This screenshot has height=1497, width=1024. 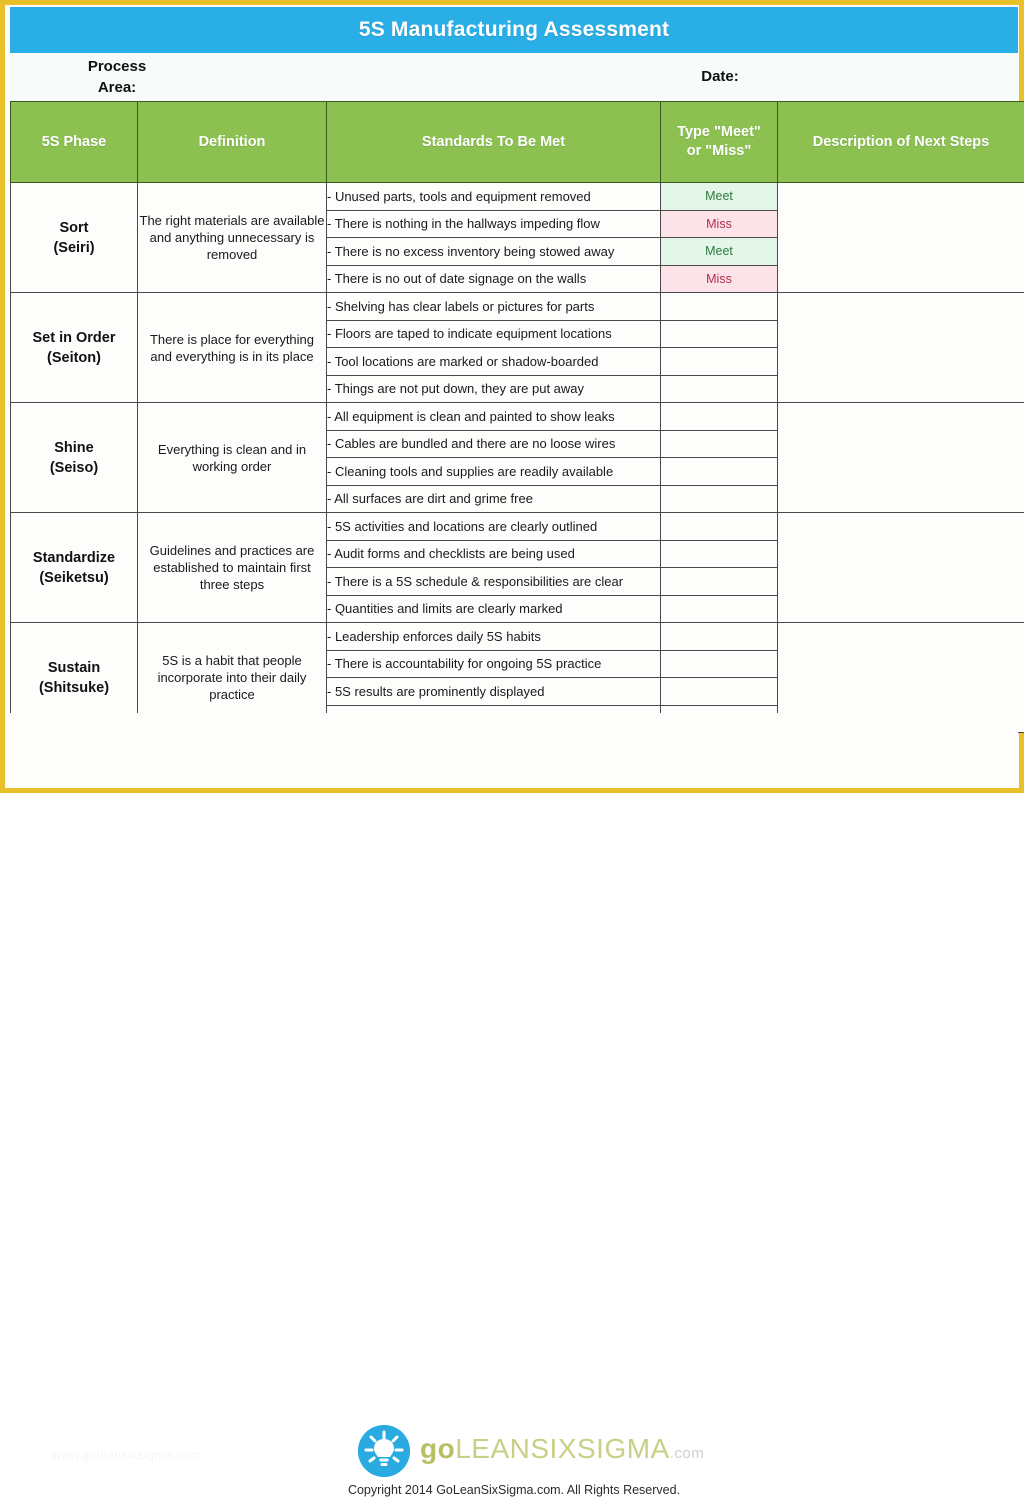 I want to click on title-bar: 5S Manufacturing Assessment, so click(x=514, y=30).